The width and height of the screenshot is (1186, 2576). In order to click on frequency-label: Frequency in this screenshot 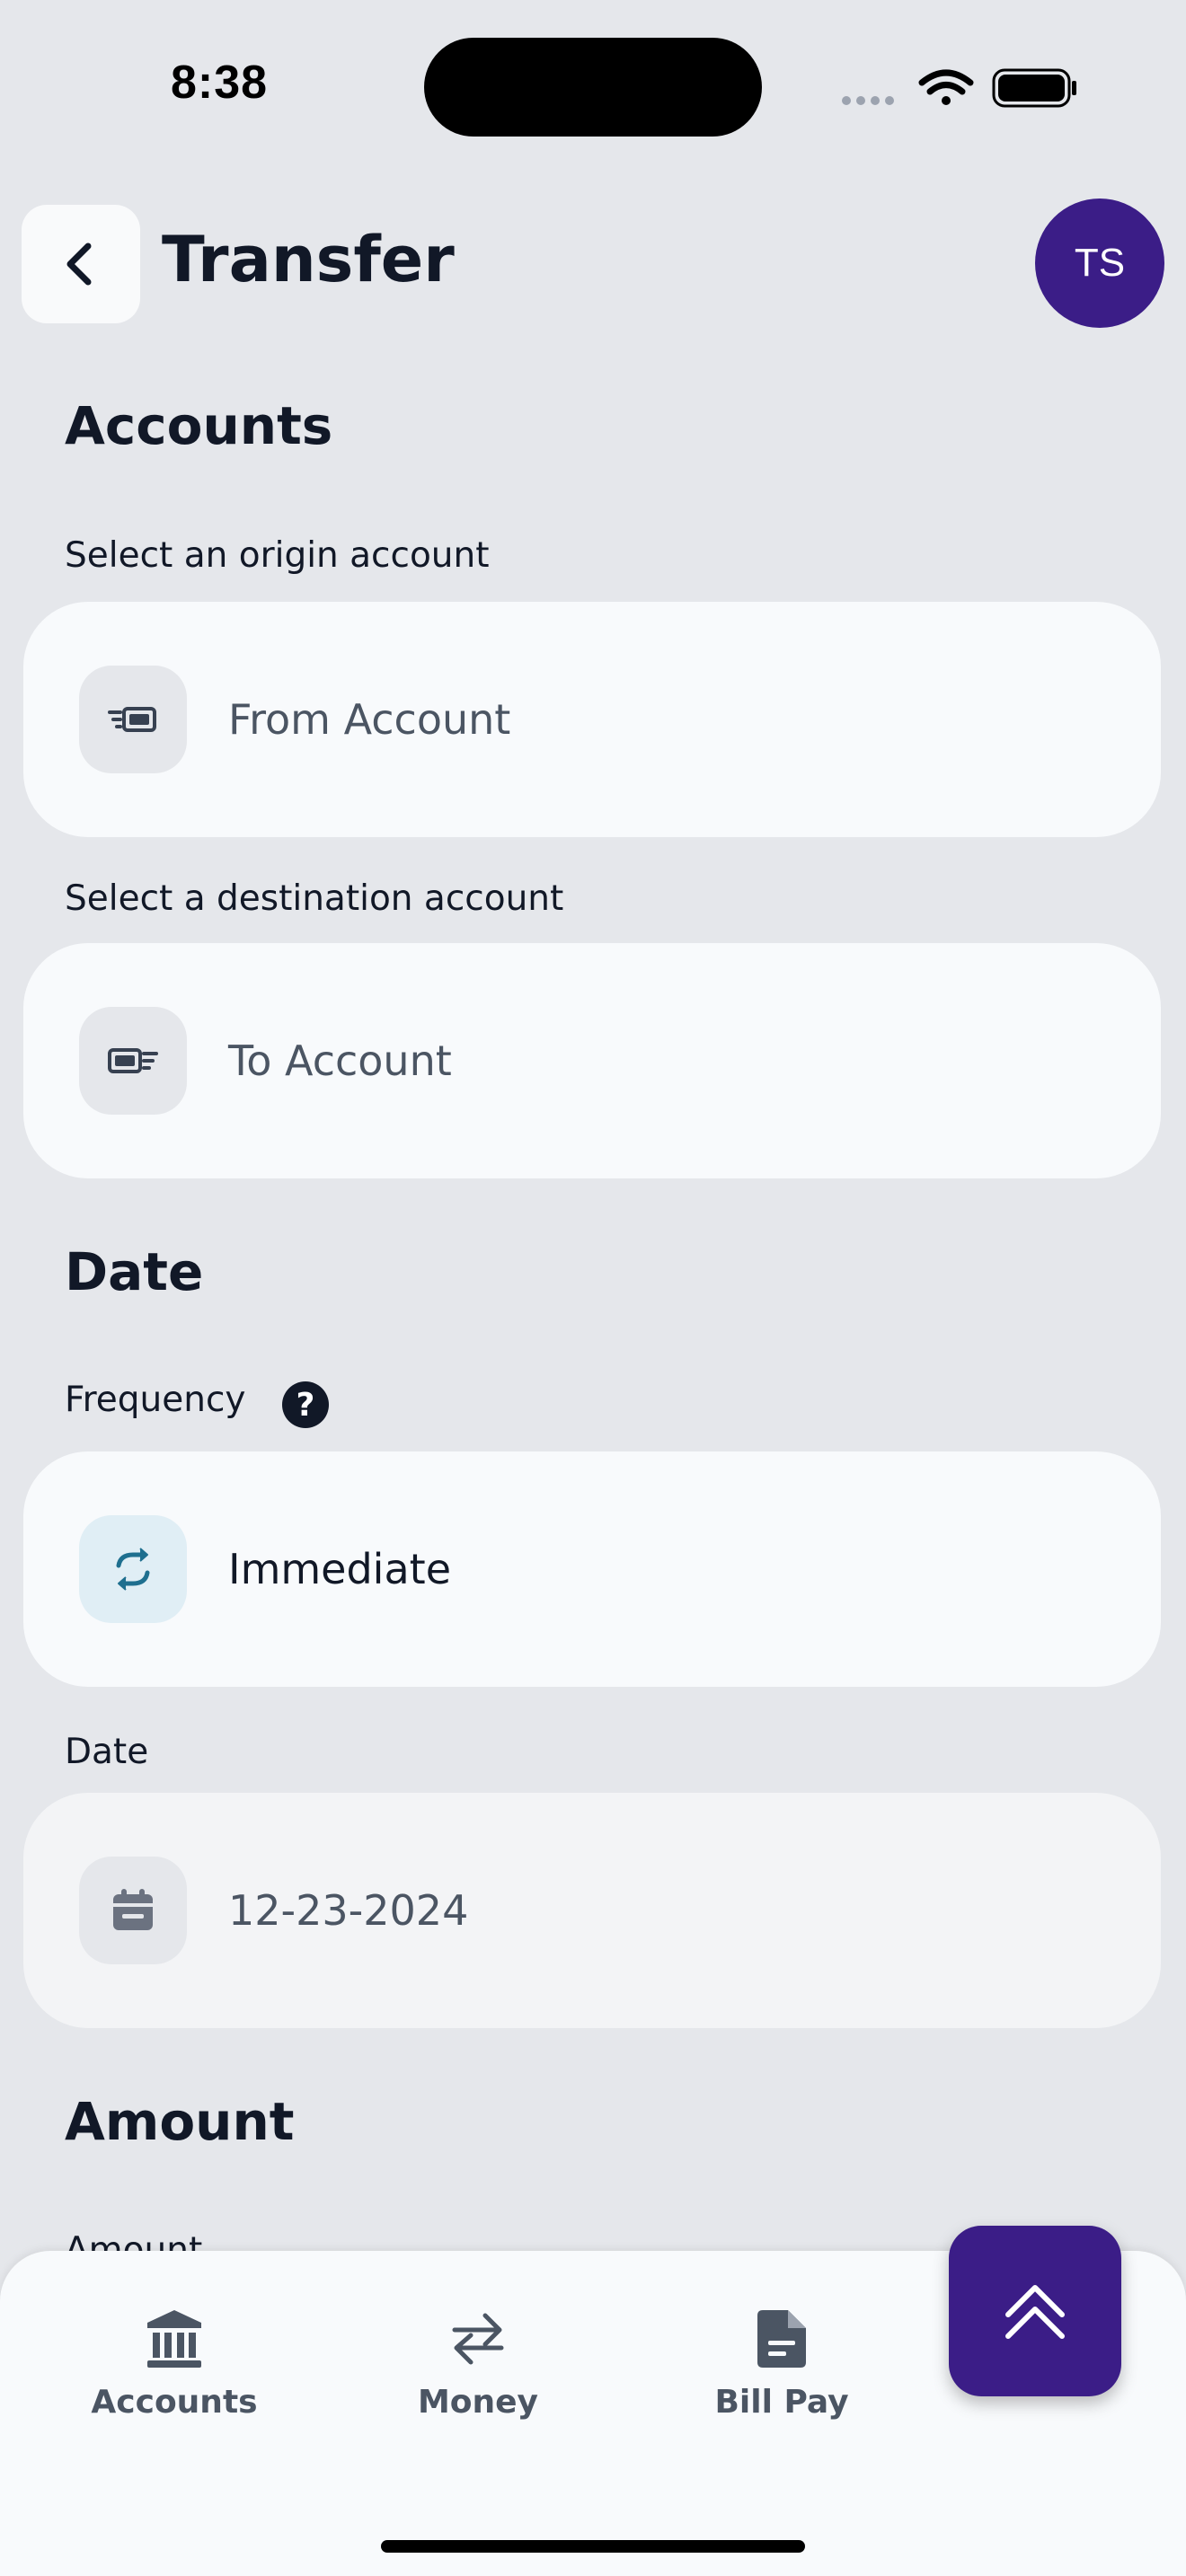, I will do `click(155, 1400)`.